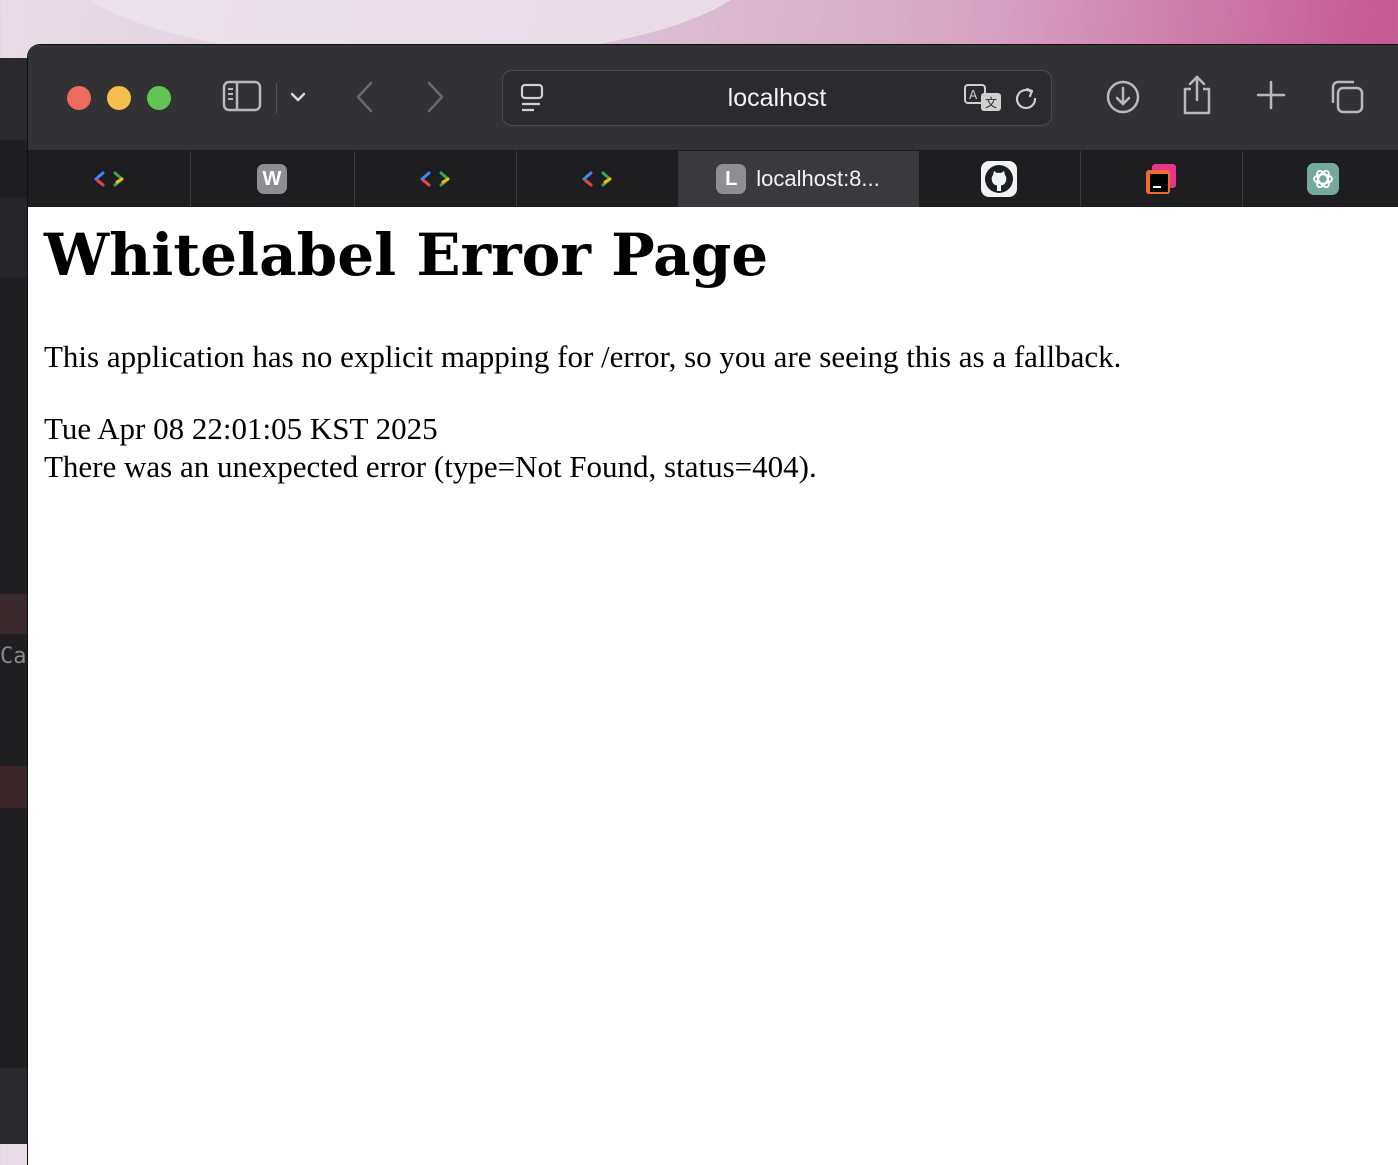 The image size is (1398, 1165). Describe the element at coordinates (991, 102) in the screenshot. I see `svg-text: 文` at that location.